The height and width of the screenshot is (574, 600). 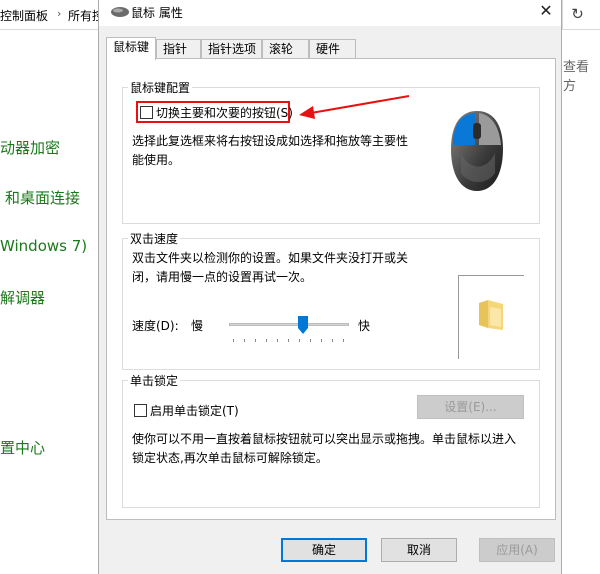 What do you see at coordinates (364, 326) in the screenshot?
I see `fast-label: 快` at bounding box center [364, 326].